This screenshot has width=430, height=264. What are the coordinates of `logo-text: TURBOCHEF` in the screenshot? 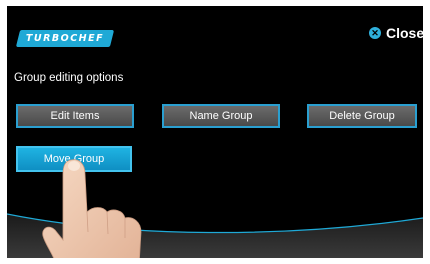 It's located at (65, 38).